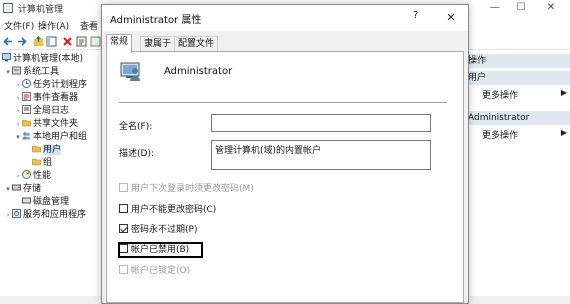 This screenshot has height=304, width=570. I want to click on dialog-title: Administrator 属性, so click(156, 20).